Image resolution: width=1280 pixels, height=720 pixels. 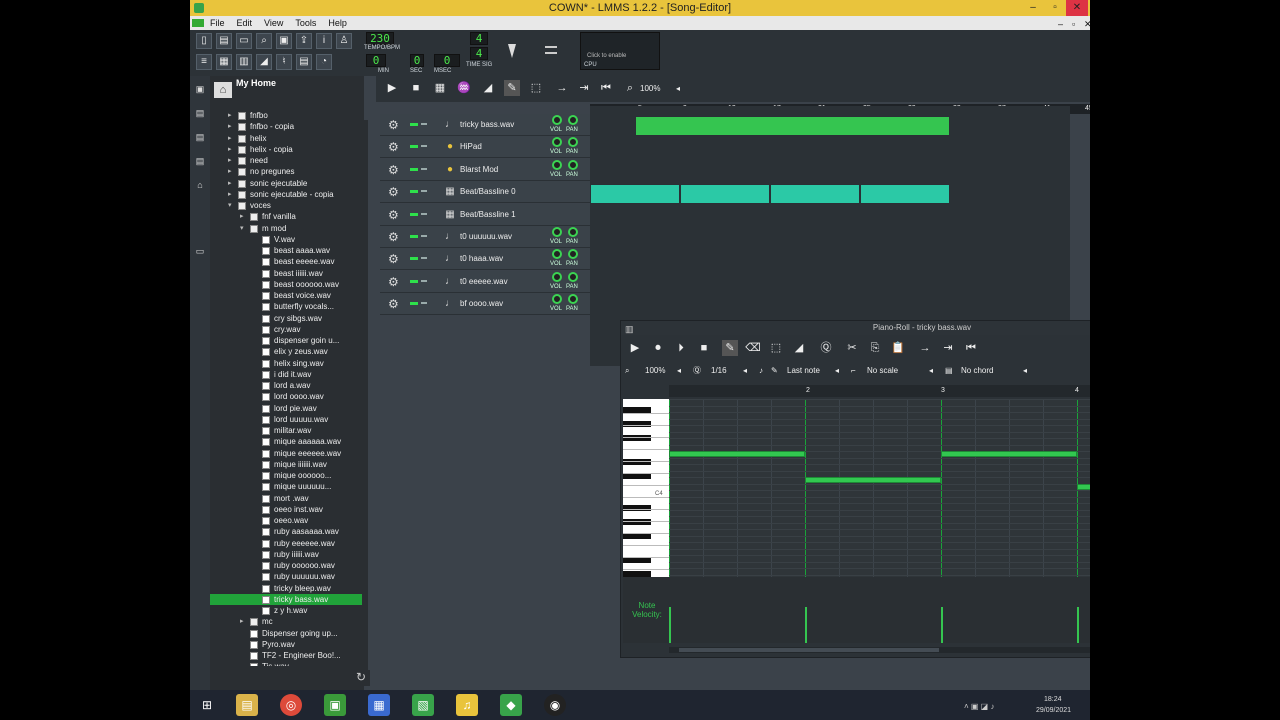 I want to click on folder-item: ▸ mc, so click(x=287, y=621).